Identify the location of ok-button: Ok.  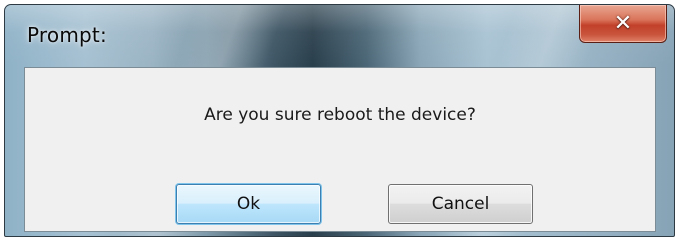
(248, 204).